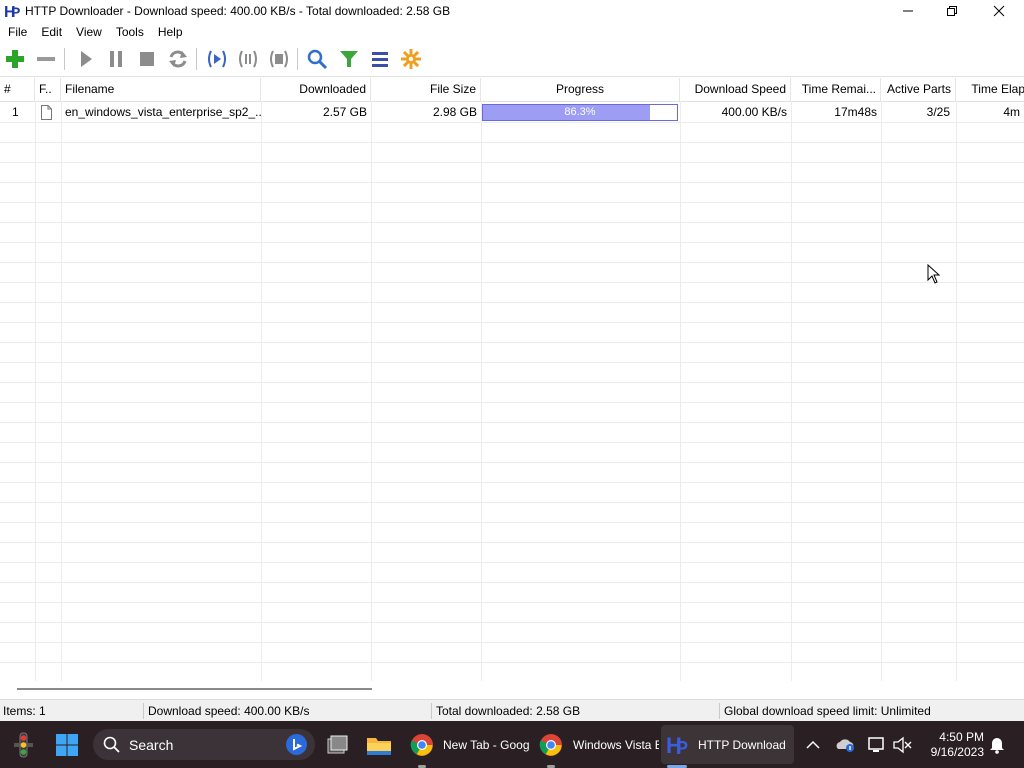 This screenshot has height=768, width=1024. I want to click on start-all-icon, so click(217, 59).